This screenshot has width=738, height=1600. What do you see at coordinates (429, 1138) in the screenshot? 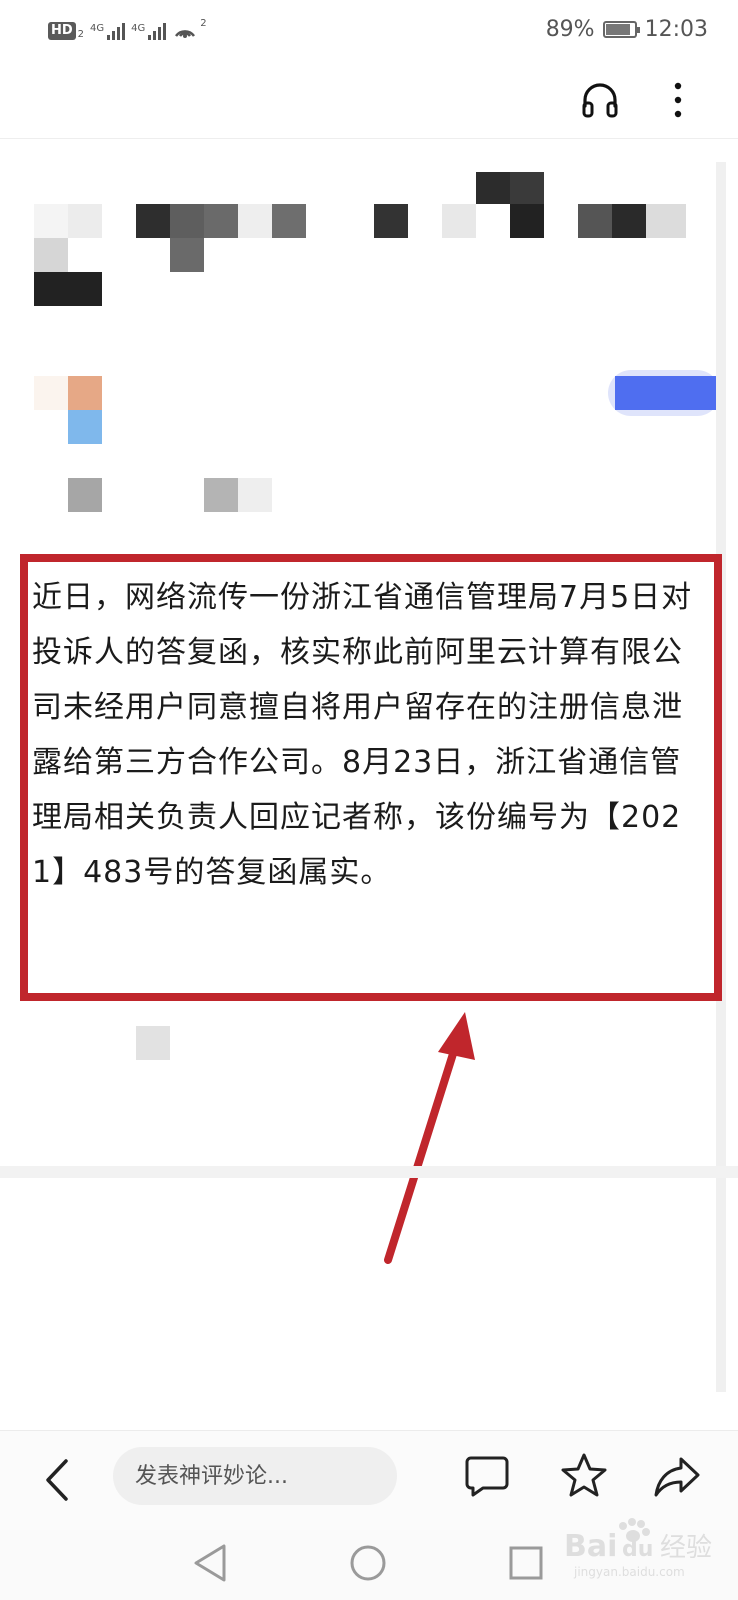
I see `annotation-arrow` at bounding box center [429, 1138].